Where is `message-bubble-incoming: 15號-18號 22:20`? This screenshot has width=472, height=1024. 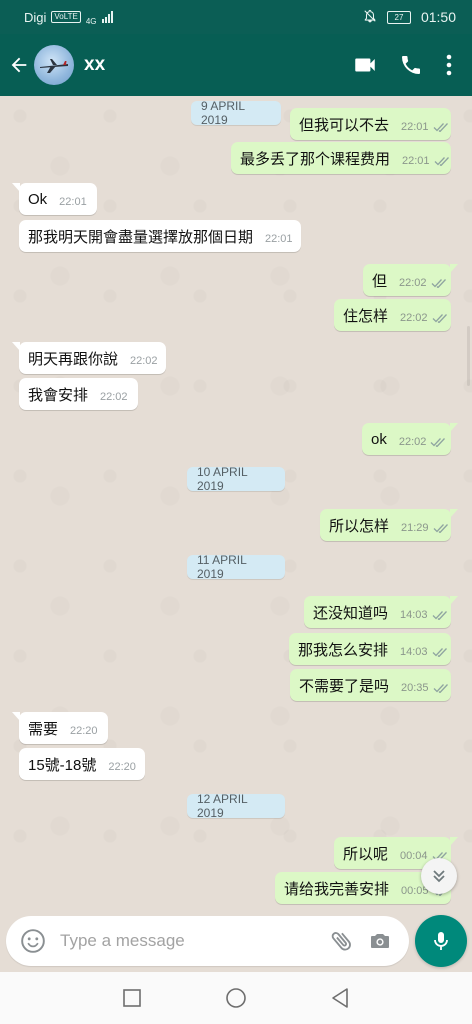 message-bubble-incoming: 15號-18號 22:20 is located at coordinates (82, 764).